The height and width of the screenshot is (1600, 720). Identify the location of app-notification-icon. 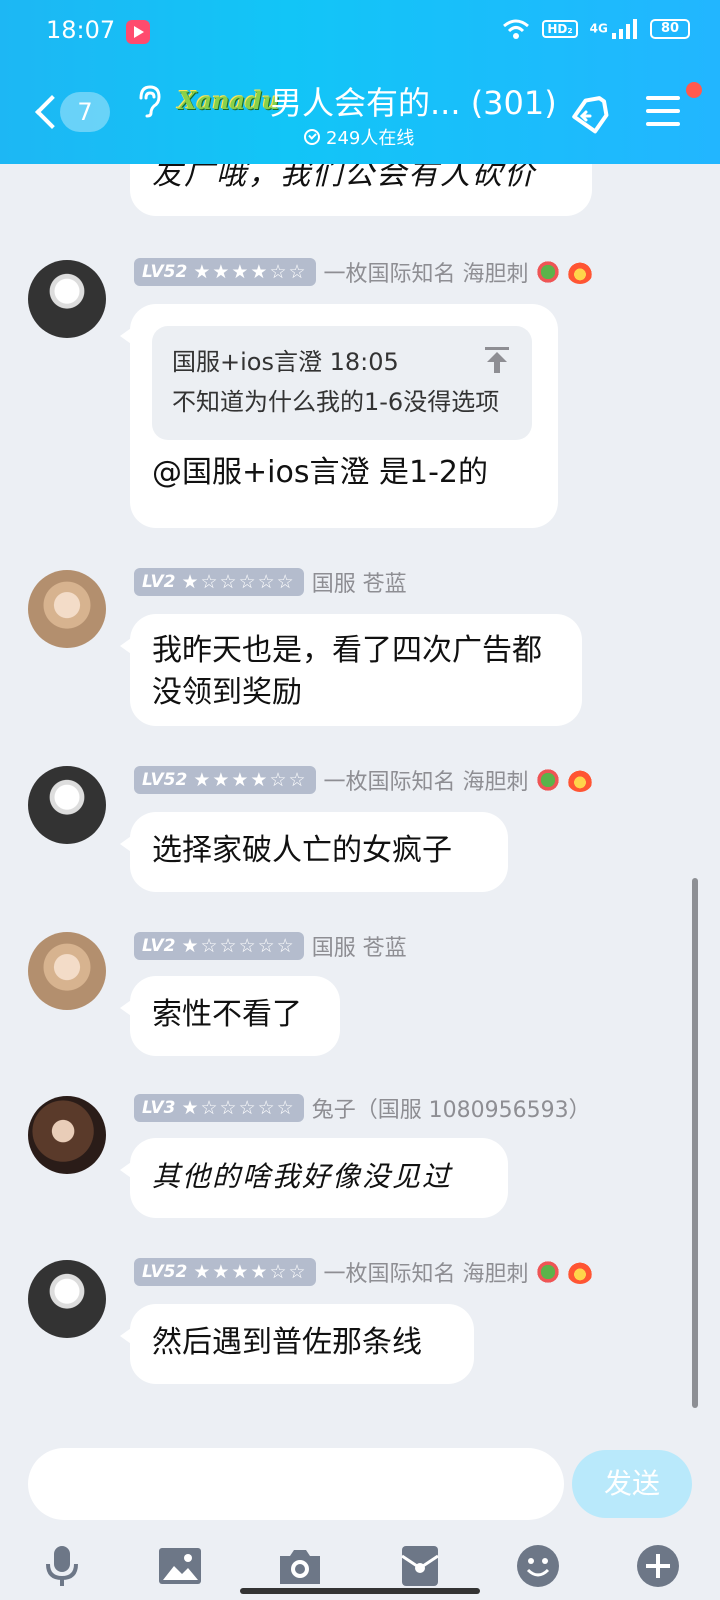
(138, 32).